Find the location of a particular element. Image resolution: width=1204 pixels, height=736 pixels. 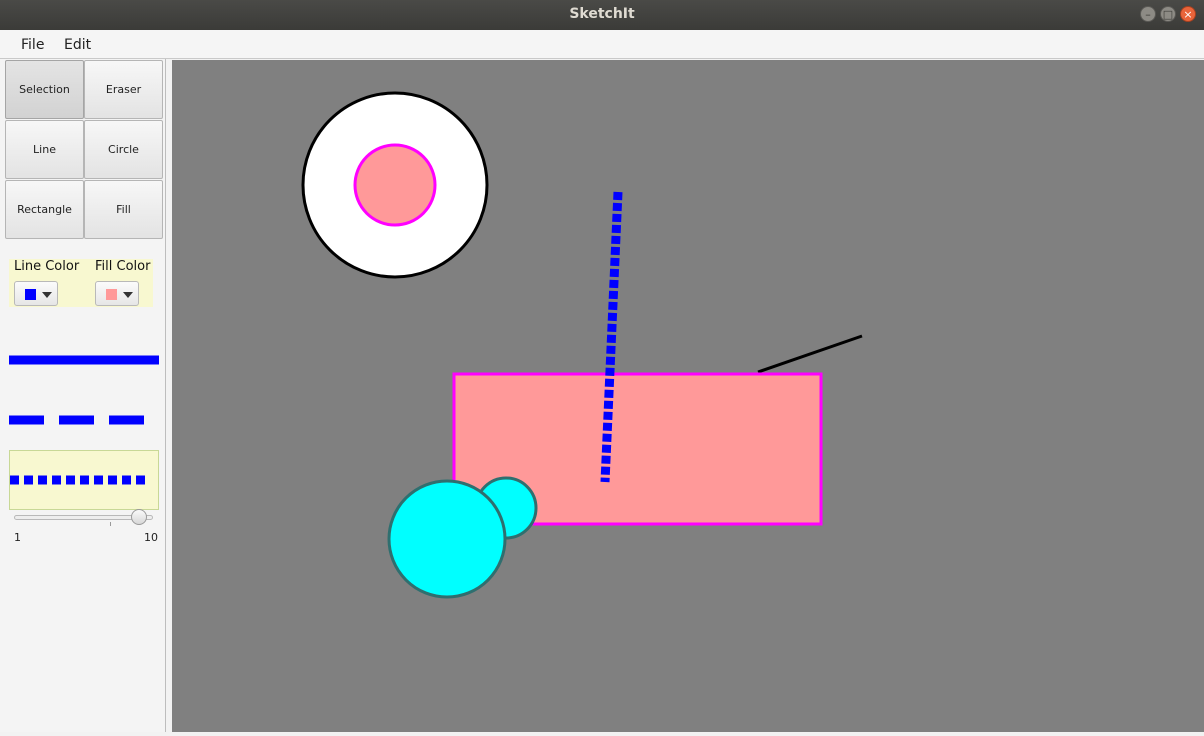

slider-min-label: 1 is located at coordinates (17, 537).